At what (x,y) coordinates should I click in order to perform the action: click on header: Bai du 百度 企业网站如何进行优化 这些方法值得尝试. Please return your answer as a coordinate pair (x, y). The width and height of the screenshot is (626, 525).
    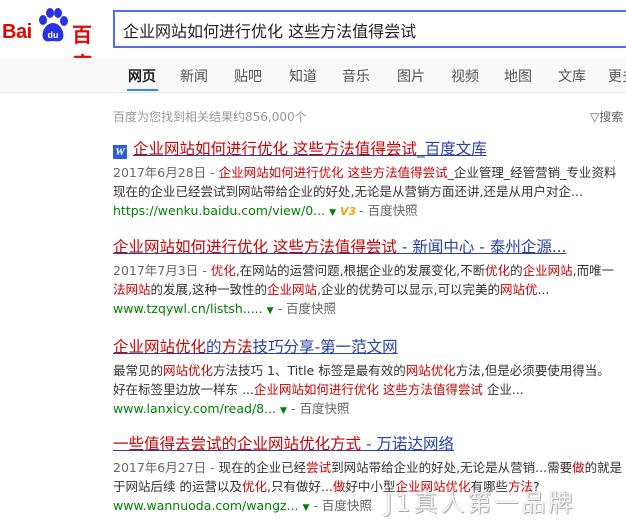
    Looking at the image, I should click on (313, 38).